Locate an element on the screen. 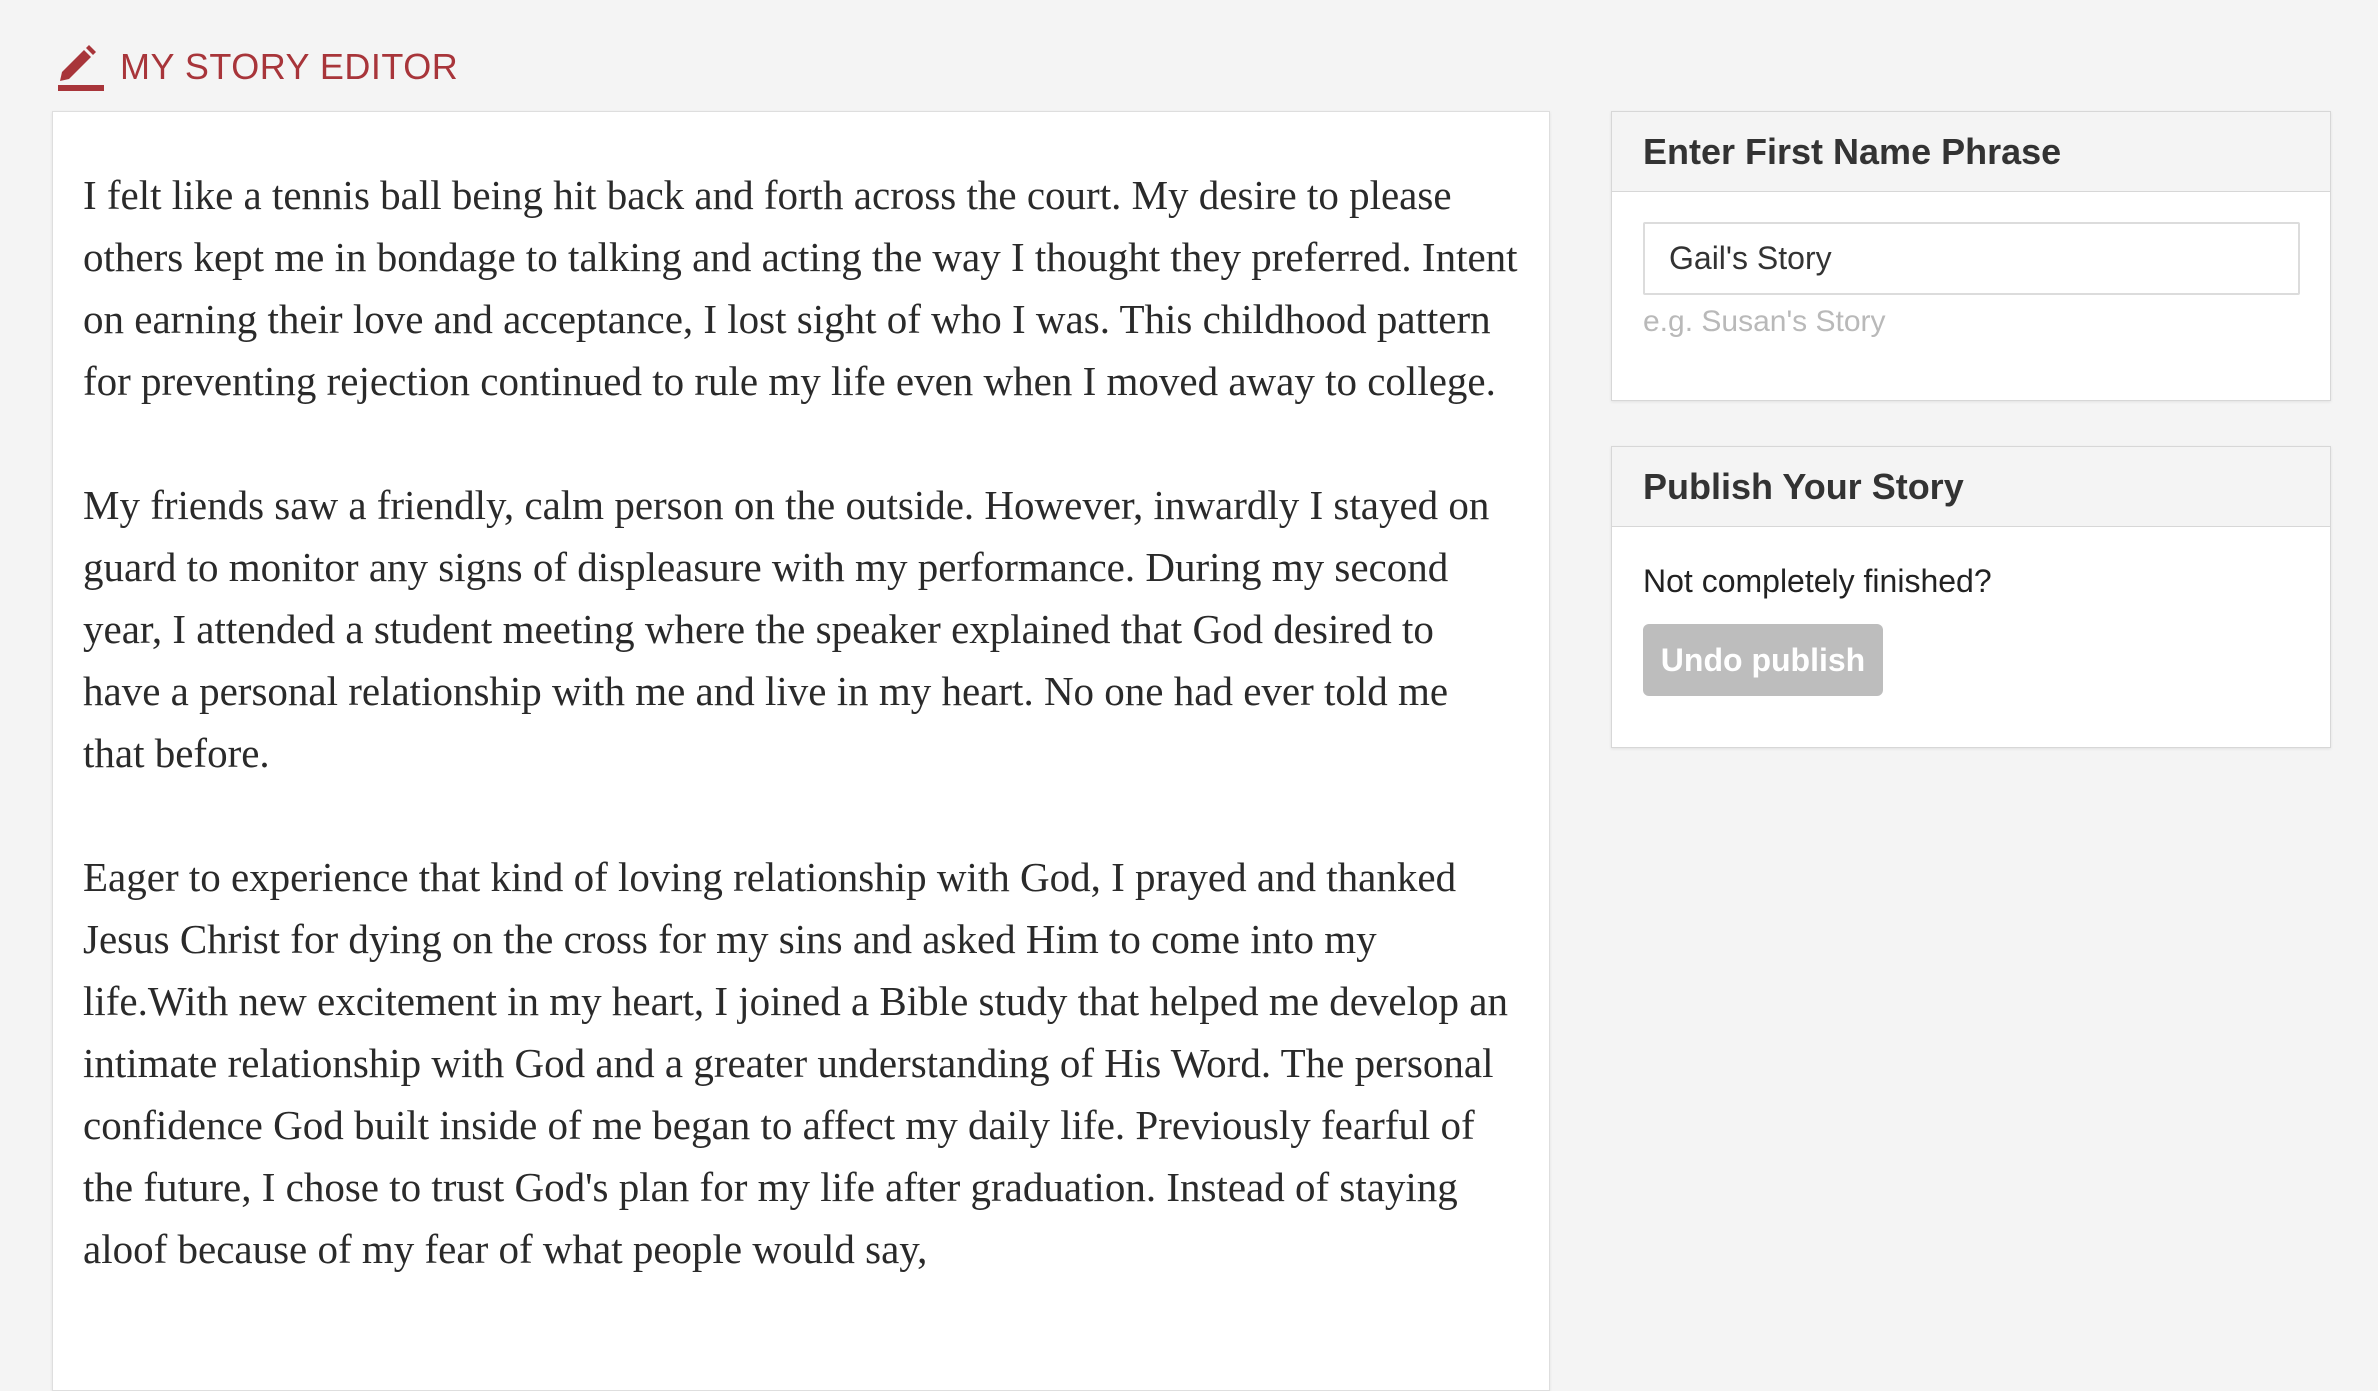 The height and width of the screenshot is (1391, 2378). editor-header: MY STORY EDITOR is located at coordinates (257, 67).